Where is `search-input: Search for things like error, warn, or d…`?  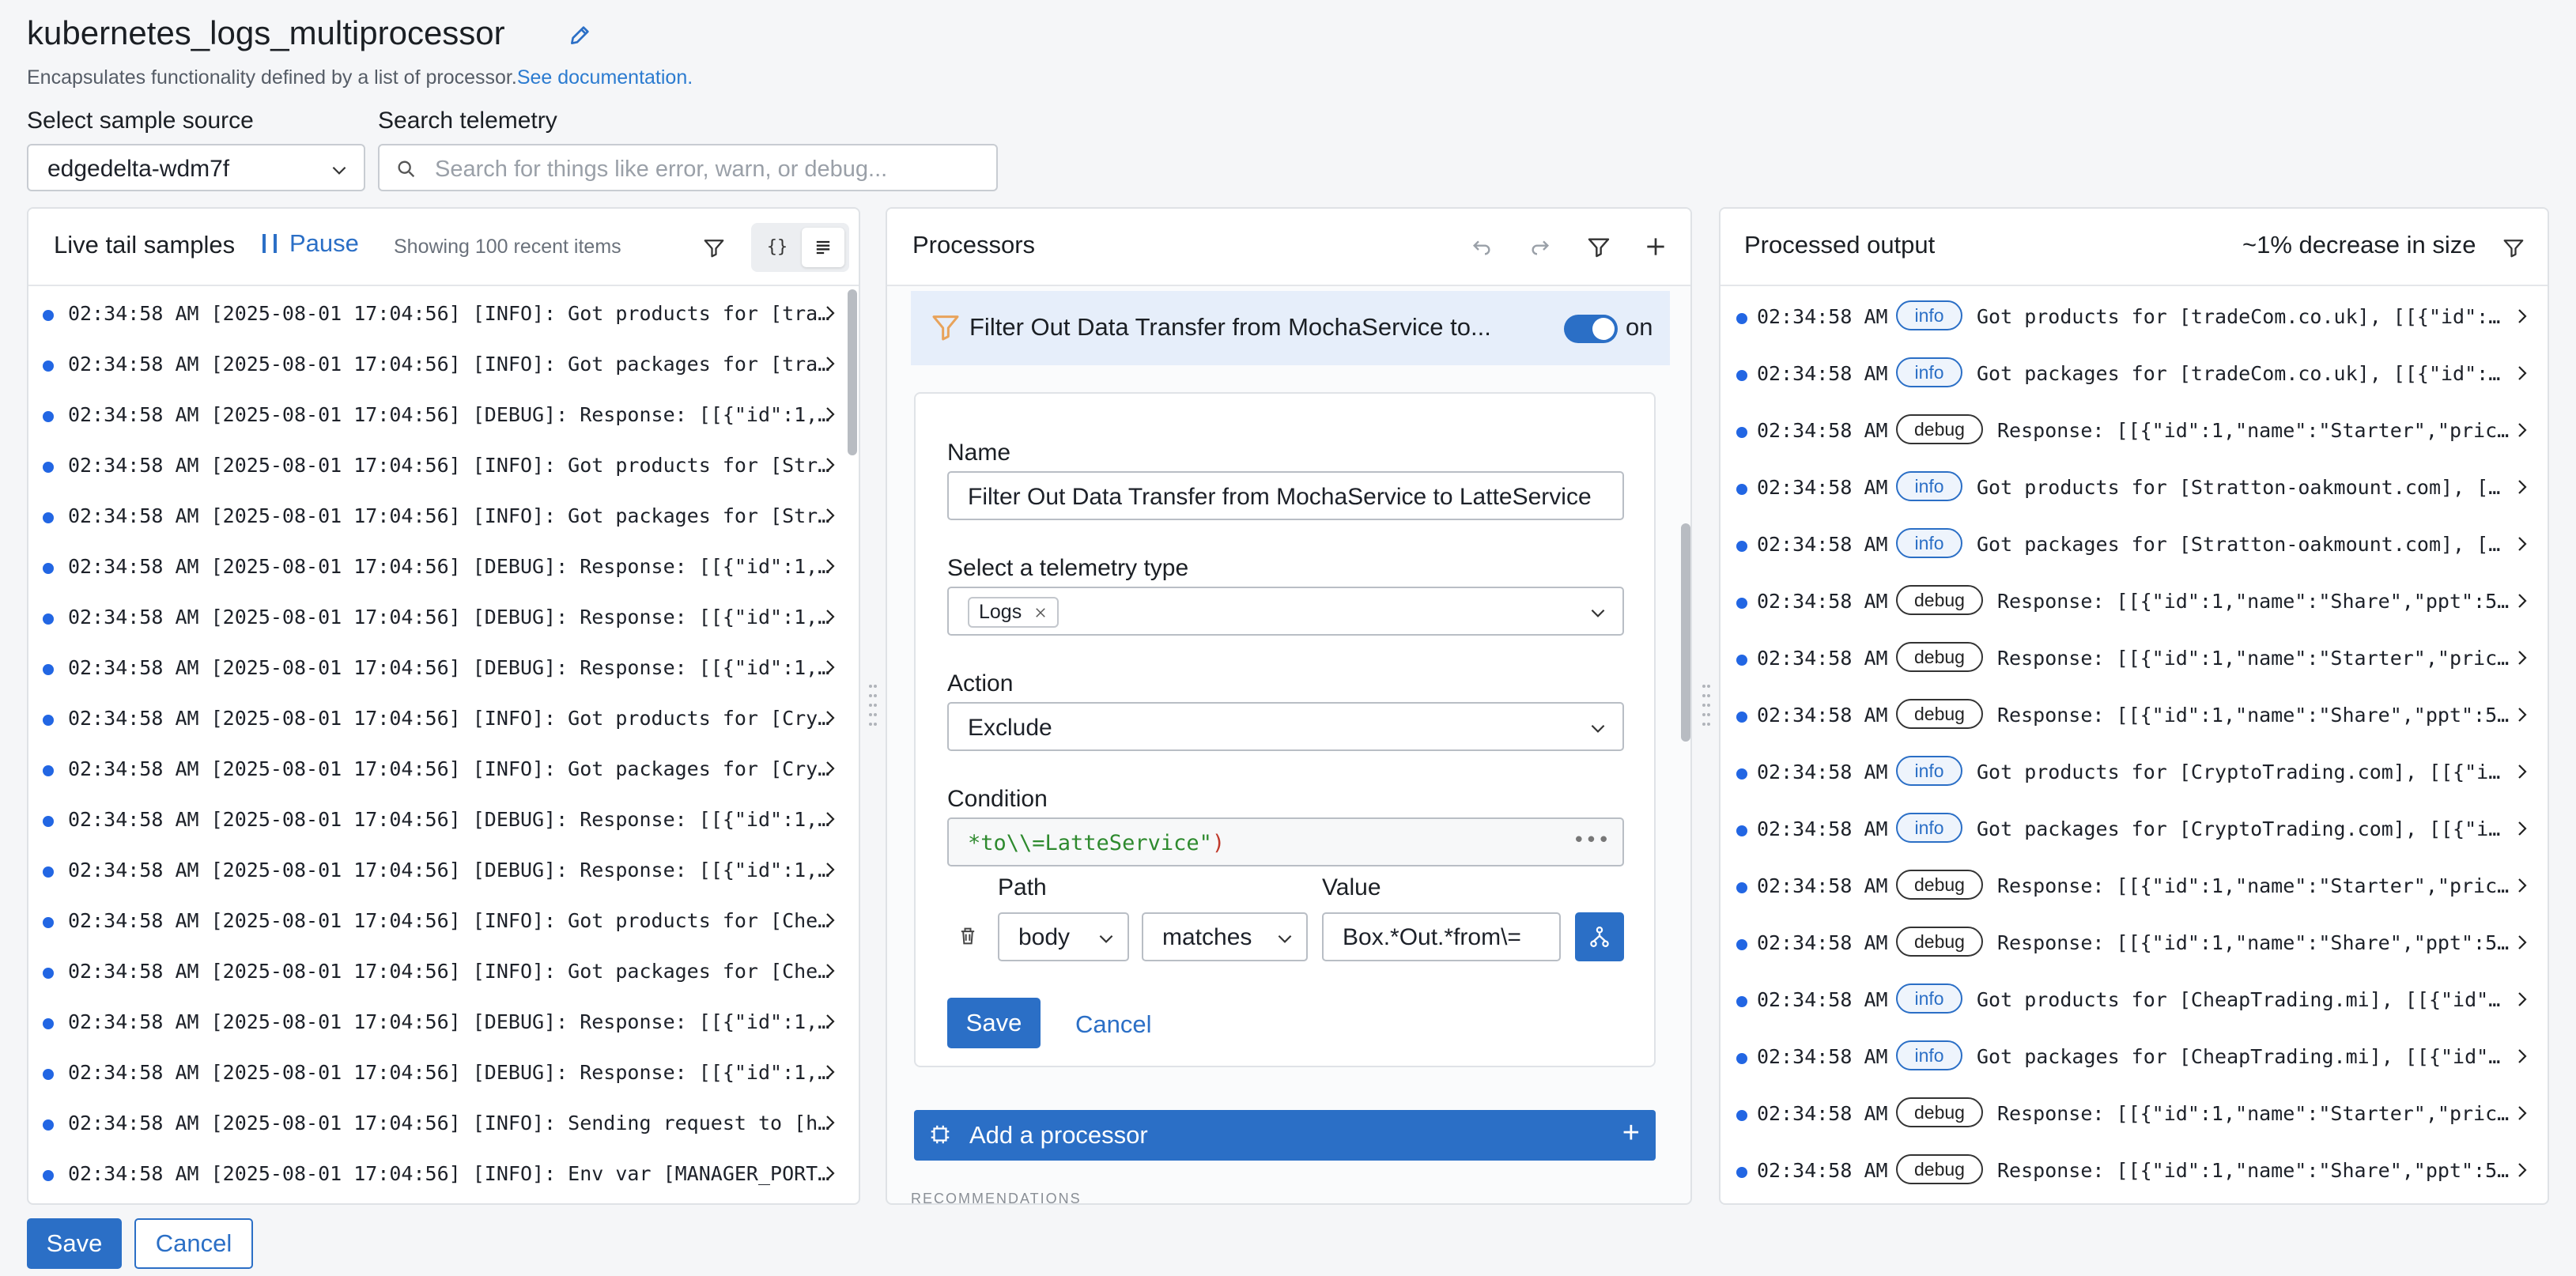 search-input: Search for things like error, warn, or d… is located at coordinates (688, 167).